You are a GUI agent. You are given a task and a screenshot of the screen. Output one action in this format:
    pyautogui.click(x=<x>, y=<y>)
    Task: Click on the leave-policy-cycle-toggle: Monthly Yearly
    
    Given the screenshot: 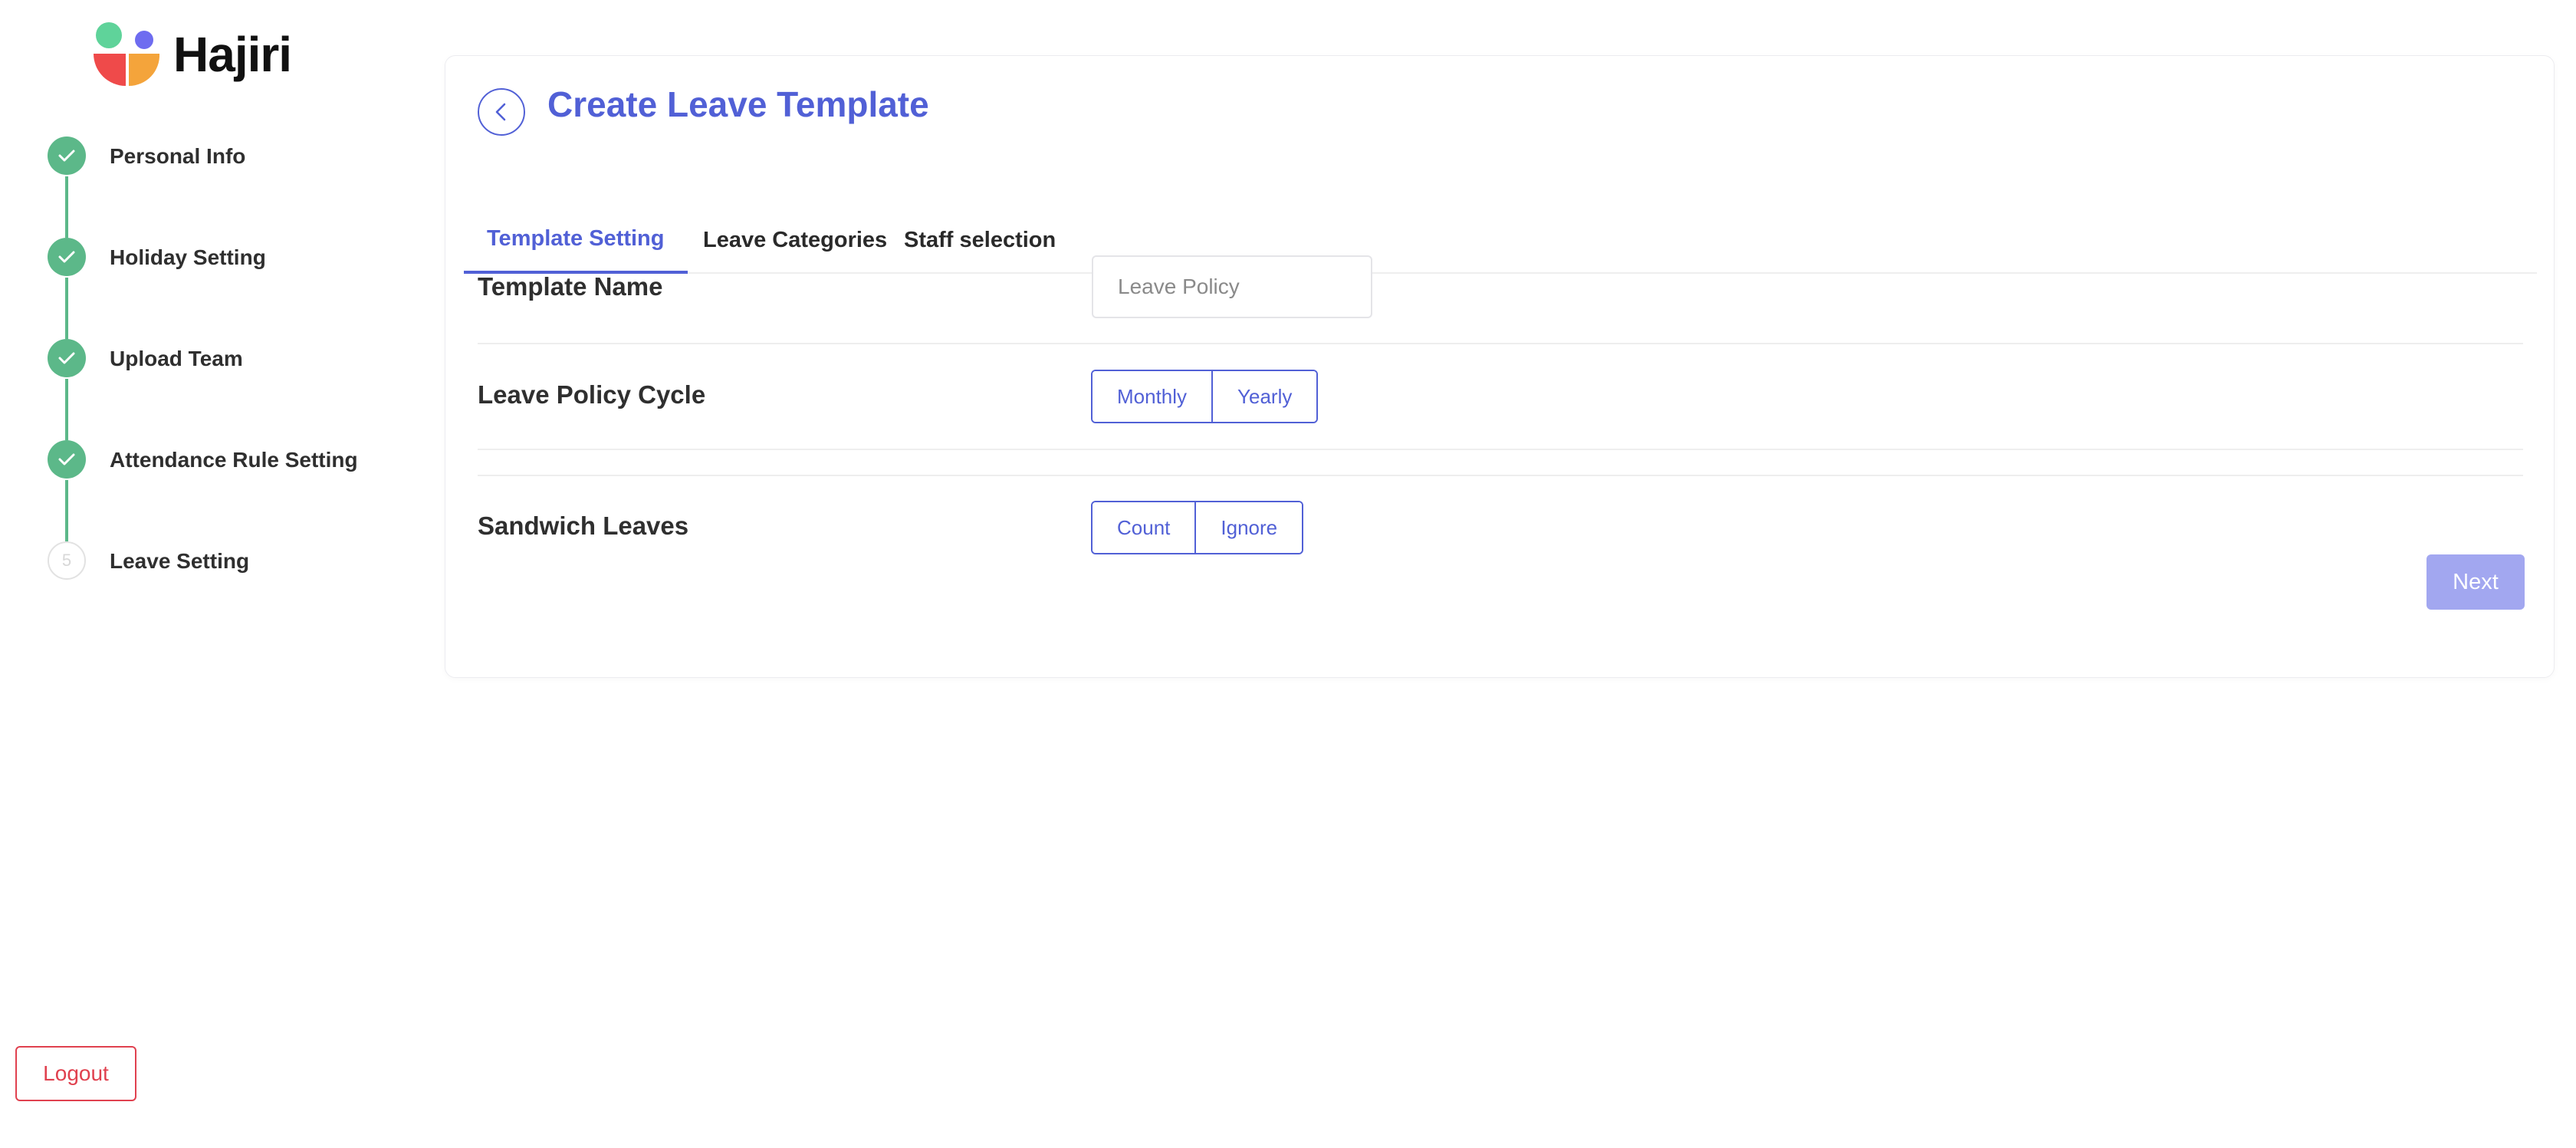 What is the action you would take?
    pyautogui.click(x=1205, y=396)
    